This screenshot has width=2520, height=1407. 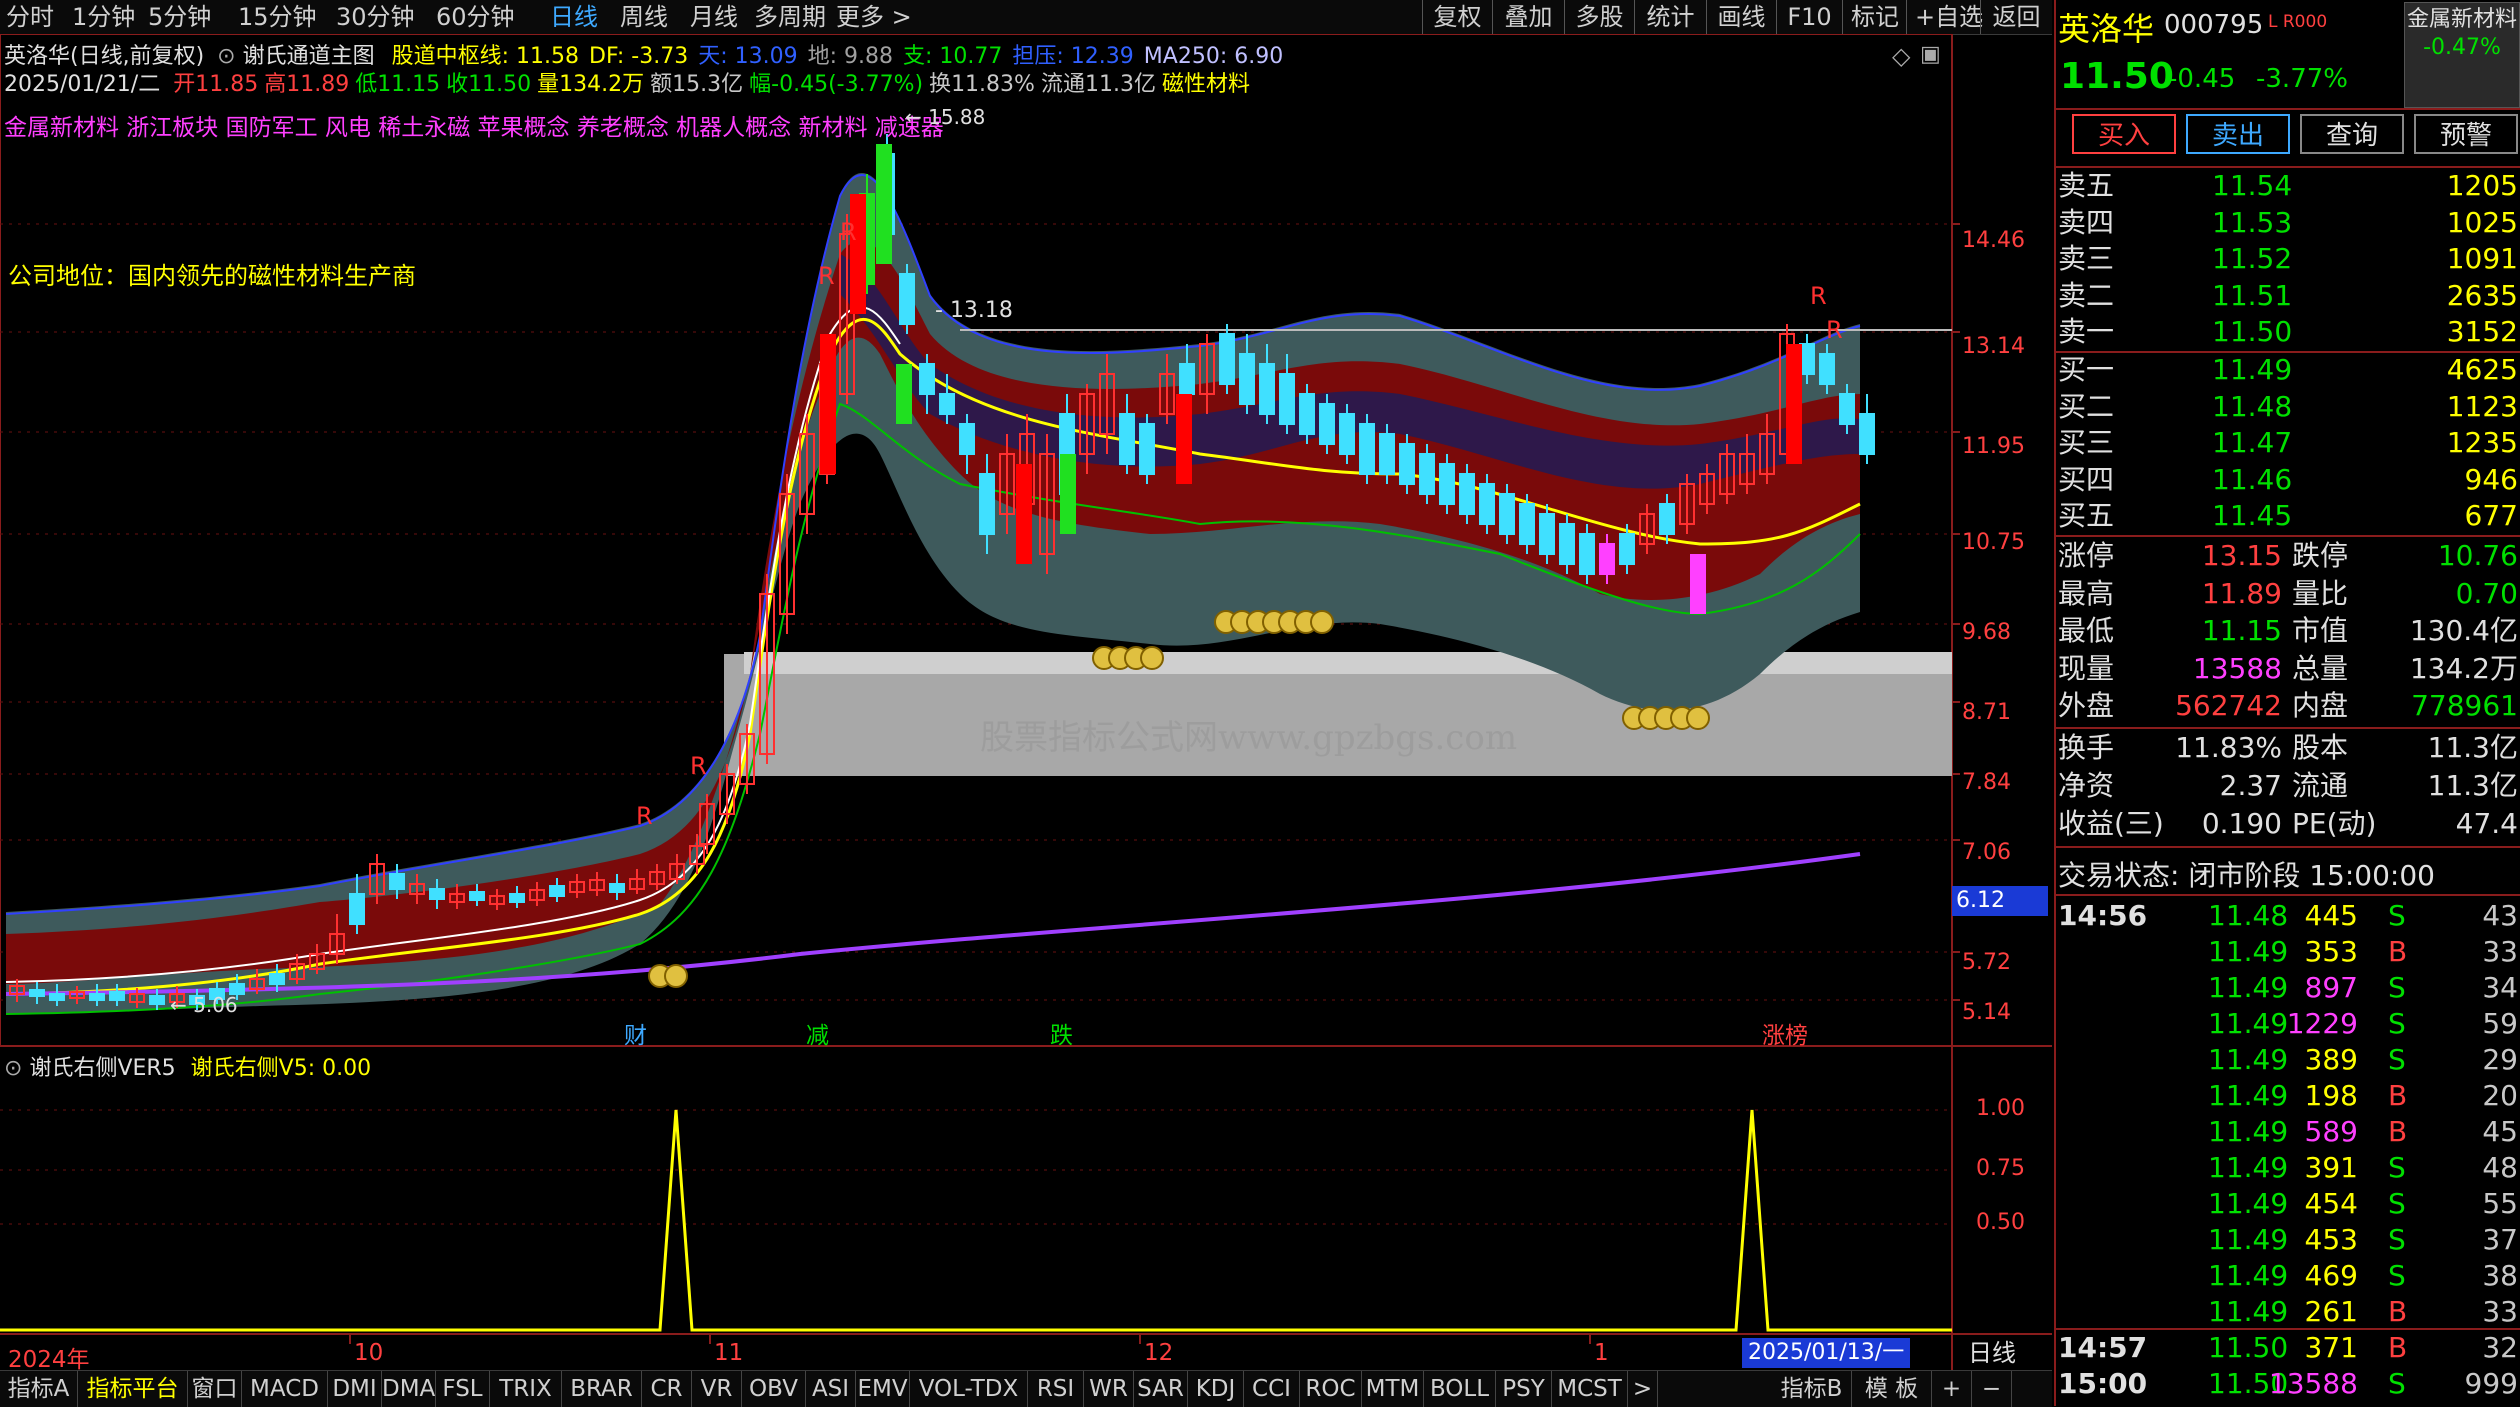 What do you see at coordinates (790, 17) in the screenshot?
I see `period-tab: 多周期` at bounding box center [790, 17].